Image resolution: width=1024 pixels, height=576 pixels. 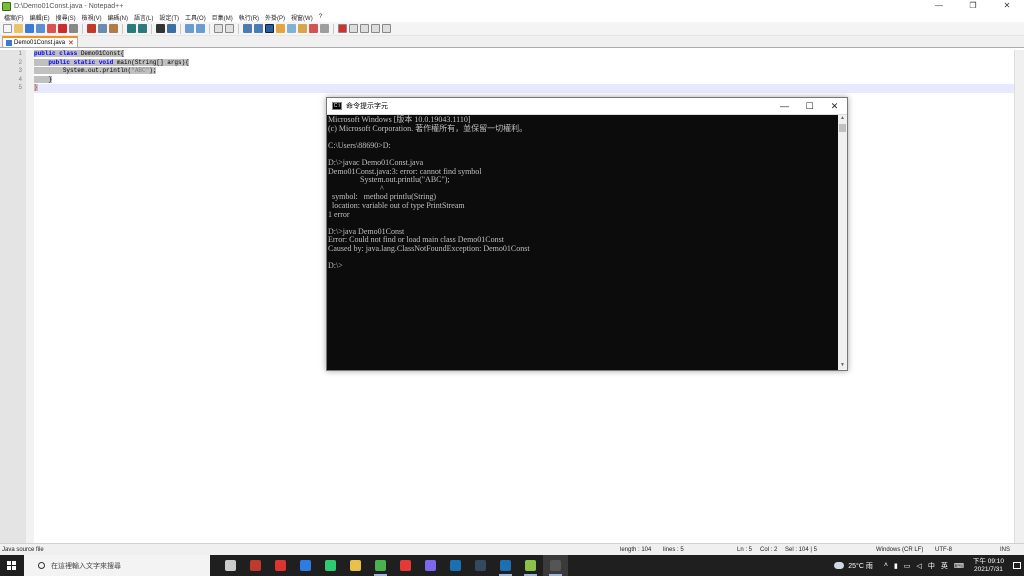 I want to click on menu-search: 搜尋(S), so click(x=66, y=17).